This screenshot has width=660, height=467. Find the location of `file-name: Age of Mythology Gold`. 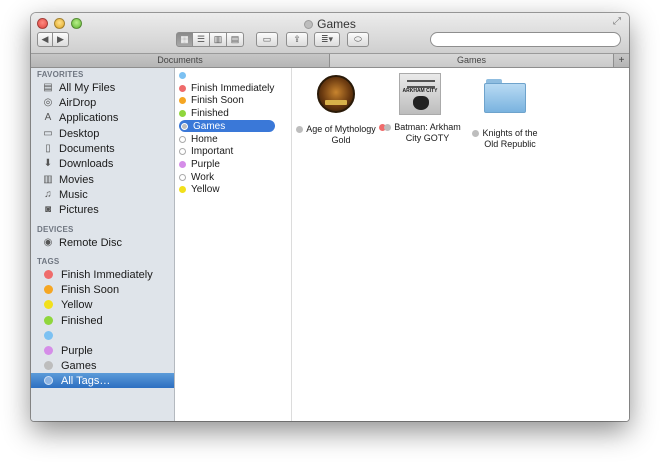

file-name: Age of Mythology Gold is located at coordinates (336, 135).